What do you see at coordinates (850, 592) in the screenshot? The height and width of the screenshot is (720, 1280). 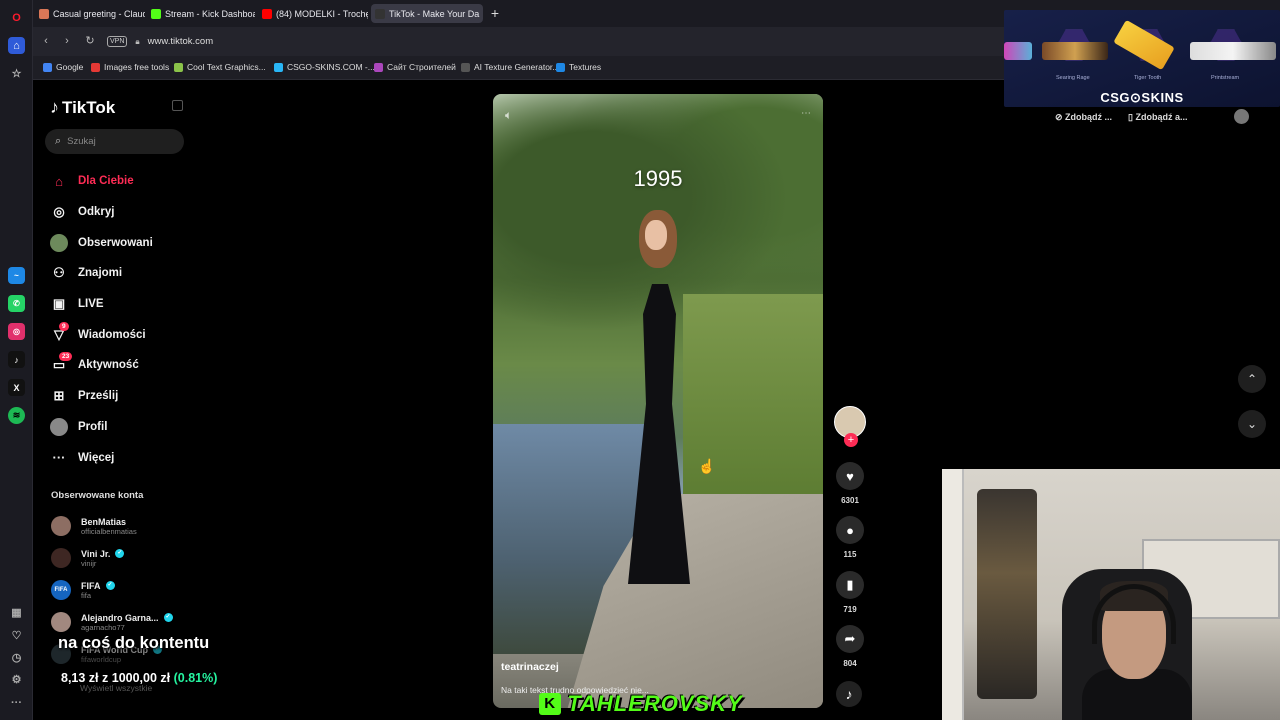 I see `save-button: ▮ 719` at bounding box center [850, 592].